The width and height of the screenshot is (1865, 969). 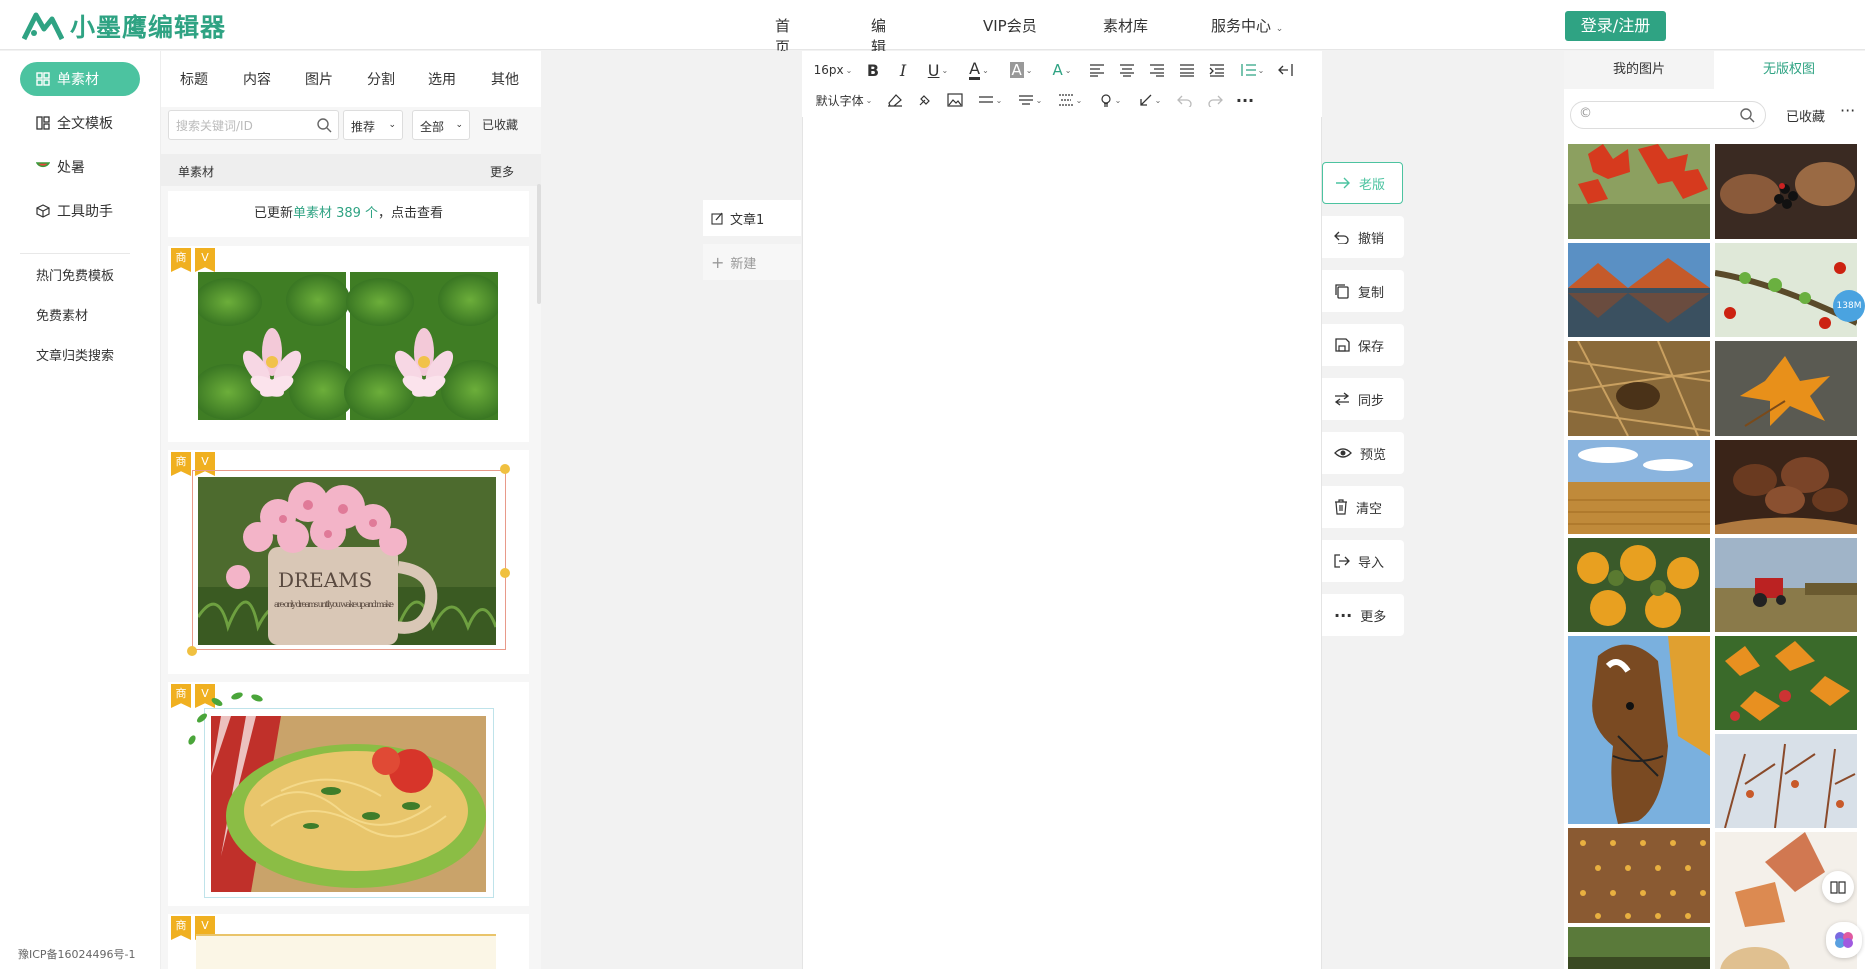 I want to click on link-hot-free-templates: 热门免费模板, so click(x=75, y=274).